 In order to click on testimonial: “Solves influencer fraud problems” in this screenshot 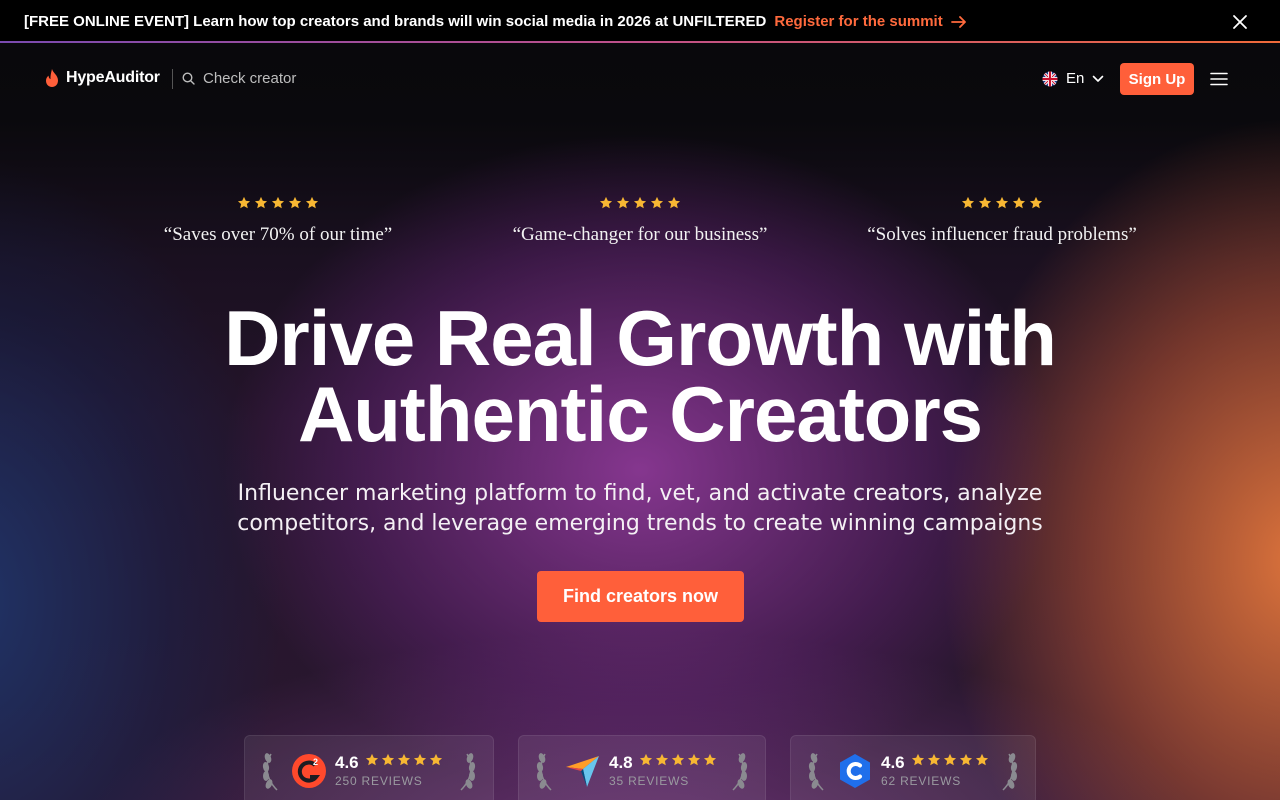, I will do `click(1002, 221)`.